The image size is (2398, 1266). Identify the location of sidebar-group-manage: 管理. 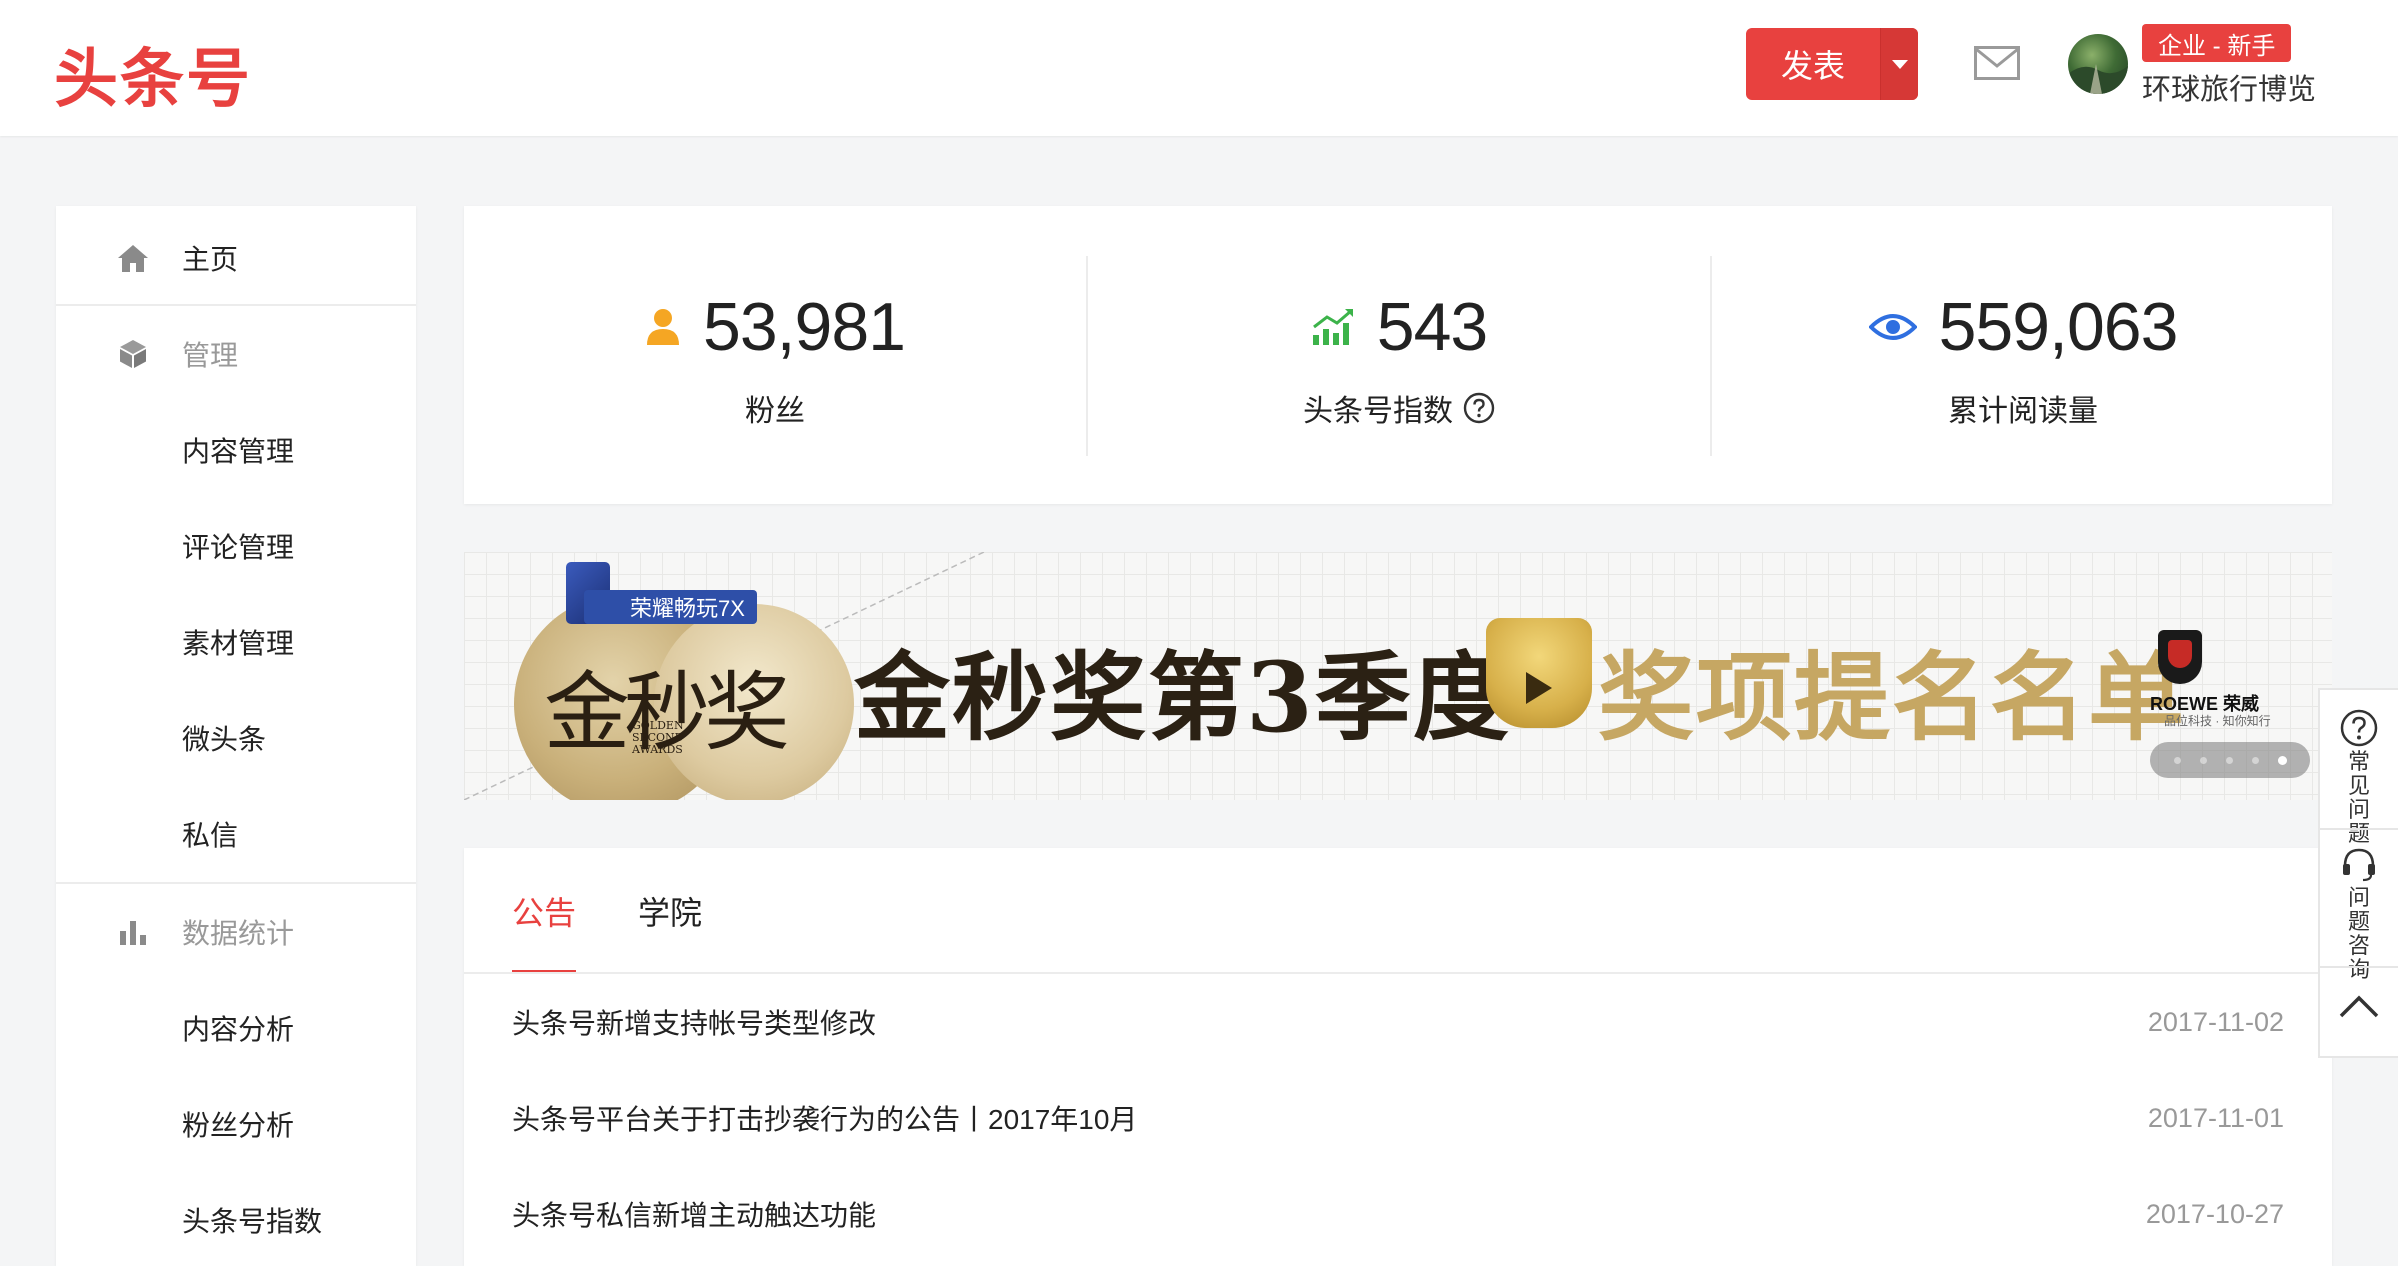
(236, 354).